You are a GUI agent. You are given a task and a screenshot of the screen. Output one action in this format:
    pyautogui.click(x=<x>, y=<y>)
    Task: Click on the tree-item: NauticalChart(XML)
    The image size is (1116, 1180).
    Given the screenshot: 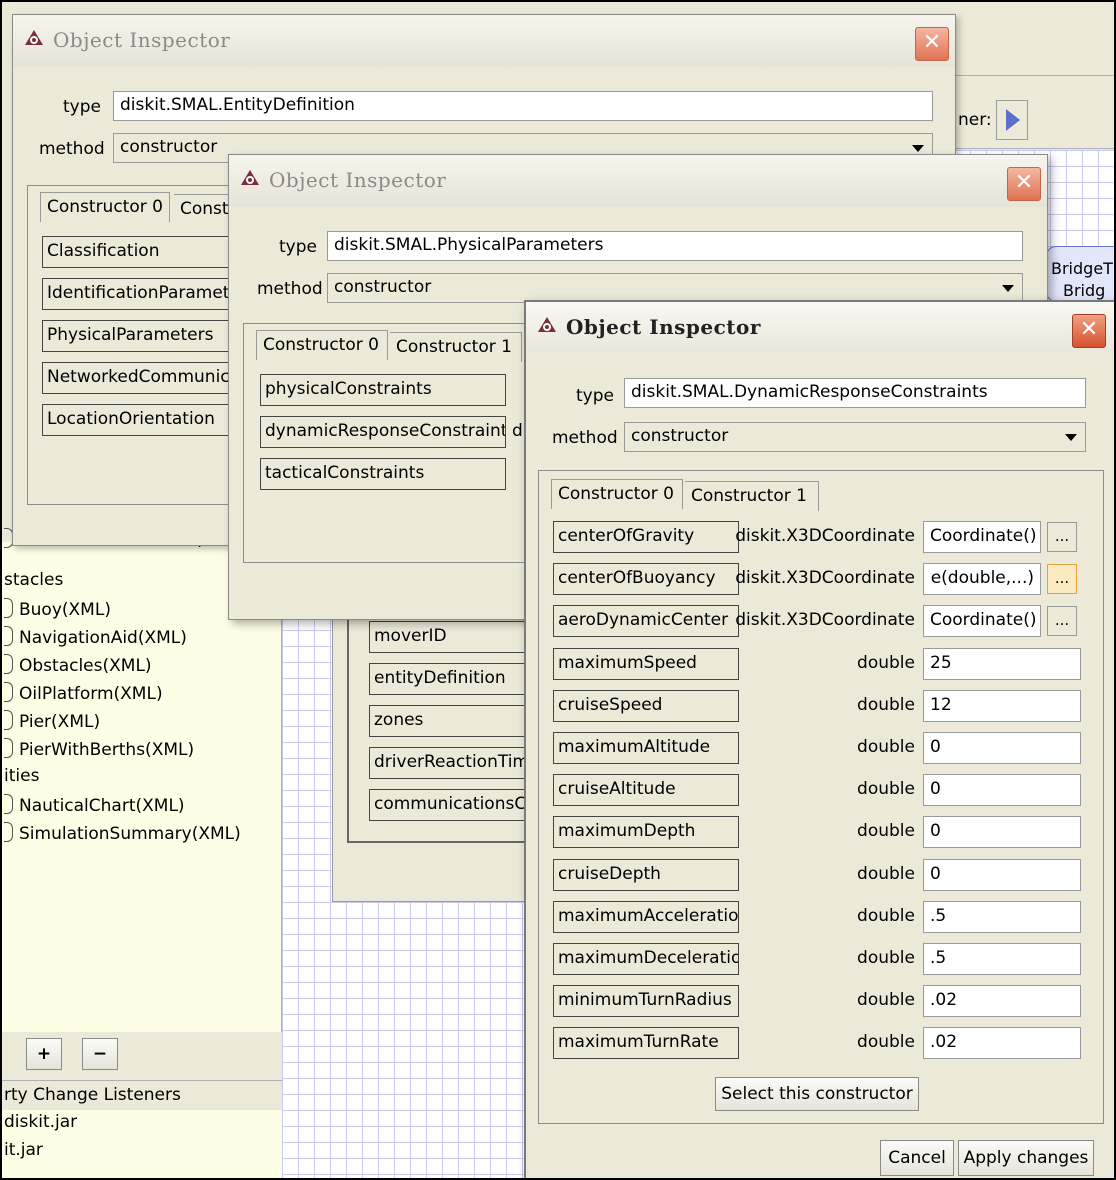 What is the action you would take?
    pyautogui.click(x=94, y=805)
    